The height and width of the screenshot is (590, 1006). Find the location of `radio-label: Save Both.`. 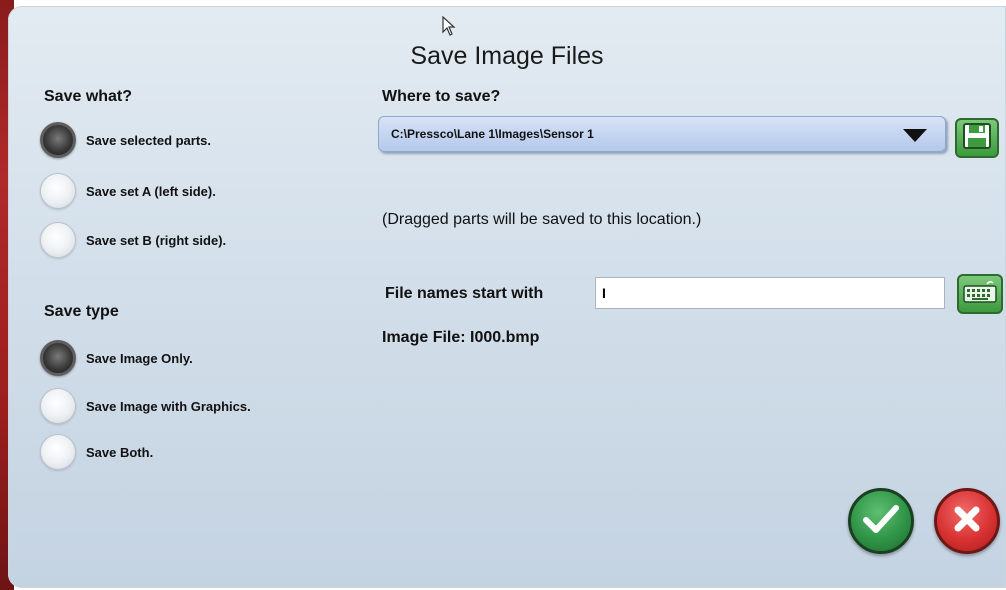

radio-label: Save Both. is located at coordinates (120, 452).